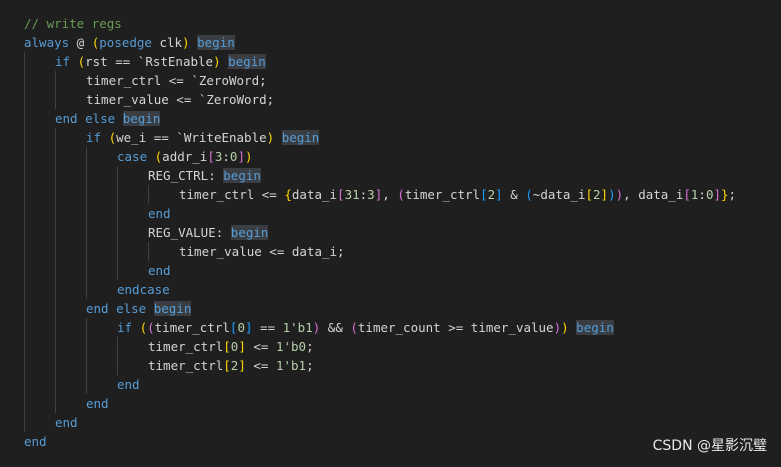 The image size is (781, 467). What do you see at coordinates (390, 175) in the screenshot?
I see `code-line: REG_CTRL: begin` at bounding box center [390, 175].